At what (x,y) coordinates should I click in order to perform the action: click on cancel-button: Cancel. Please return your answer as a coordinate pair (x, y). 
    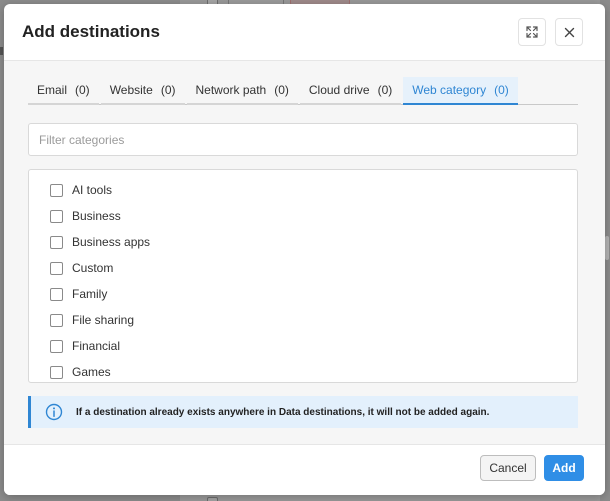
    Looking at the image, I should click on (508, 468).